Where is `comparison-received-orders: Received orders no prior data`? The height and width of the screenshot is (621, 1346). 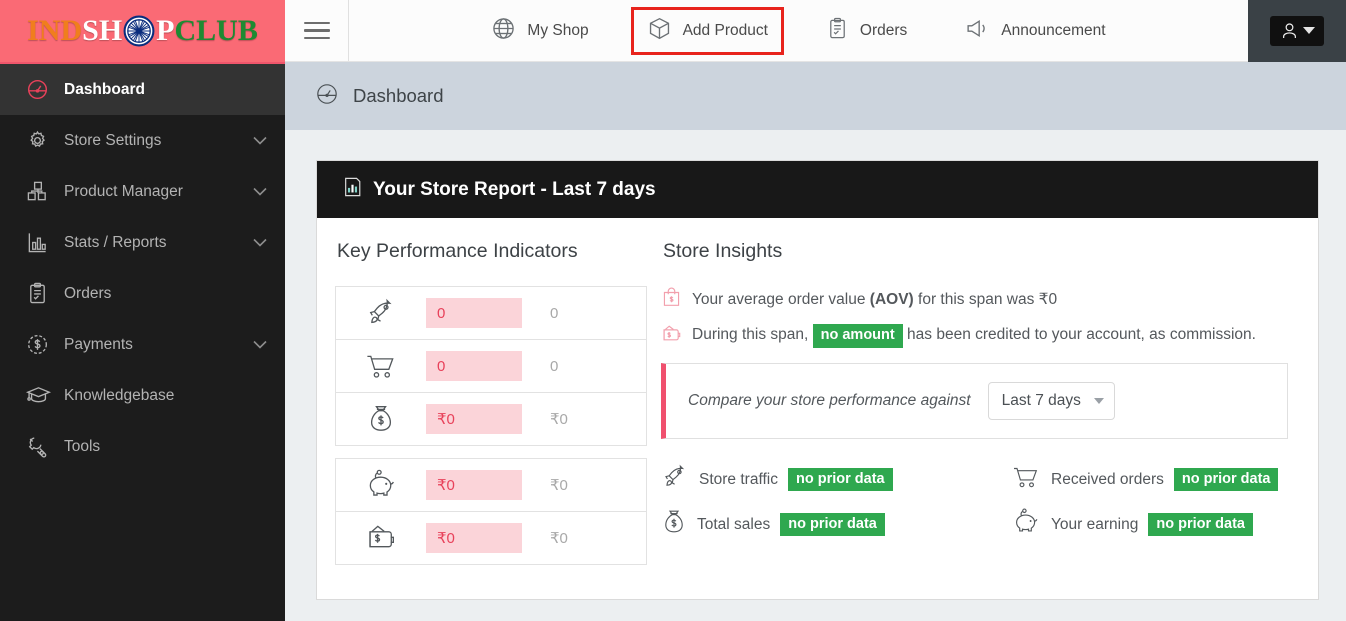
comparison-received-orders: Received orders no prior data is located at coordinates (1149, 479).